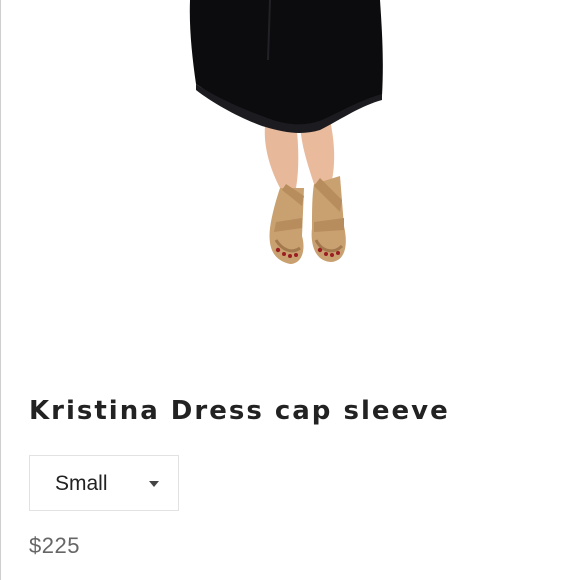 The height and width of the screenshot is (580, 580). Describe the element at coordinates (154, 484) in the screenshot. I see `chevron-down-icon` at that location.